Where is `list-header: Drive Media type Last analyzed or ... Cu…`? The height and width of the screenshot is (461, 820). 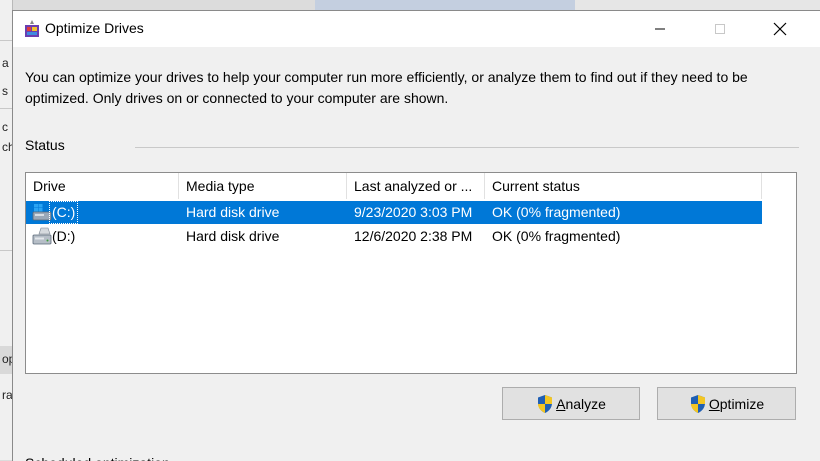
list-header: Drive Media type Last analyzed or ... Cu… is located at coordinates (411, 186).